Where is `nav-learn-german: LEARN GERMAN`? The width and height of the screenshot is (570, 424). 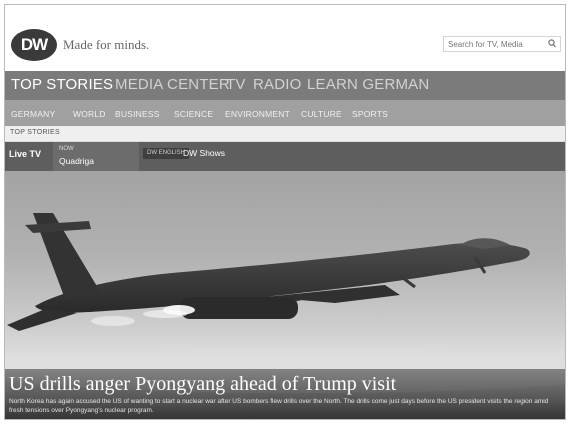 nav-learn-german: LEARN GERMAN is located at coordinates (368, 84).